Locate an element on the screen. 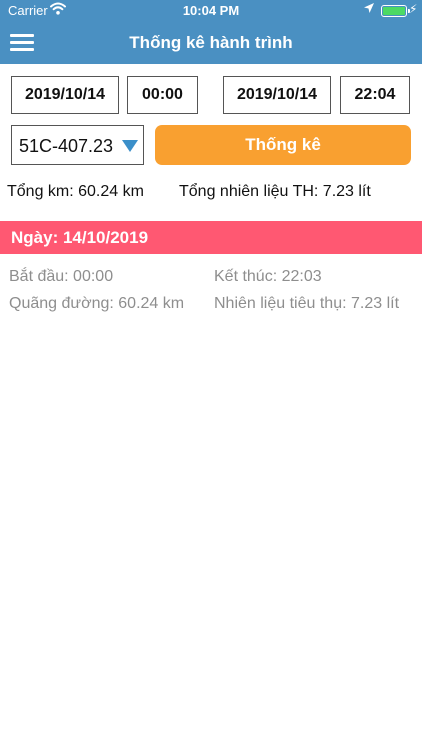 The height and width of the screenshot is (750, 422). vehicle-select-value: 51C-407.23 is located at coordinates (66, 146).